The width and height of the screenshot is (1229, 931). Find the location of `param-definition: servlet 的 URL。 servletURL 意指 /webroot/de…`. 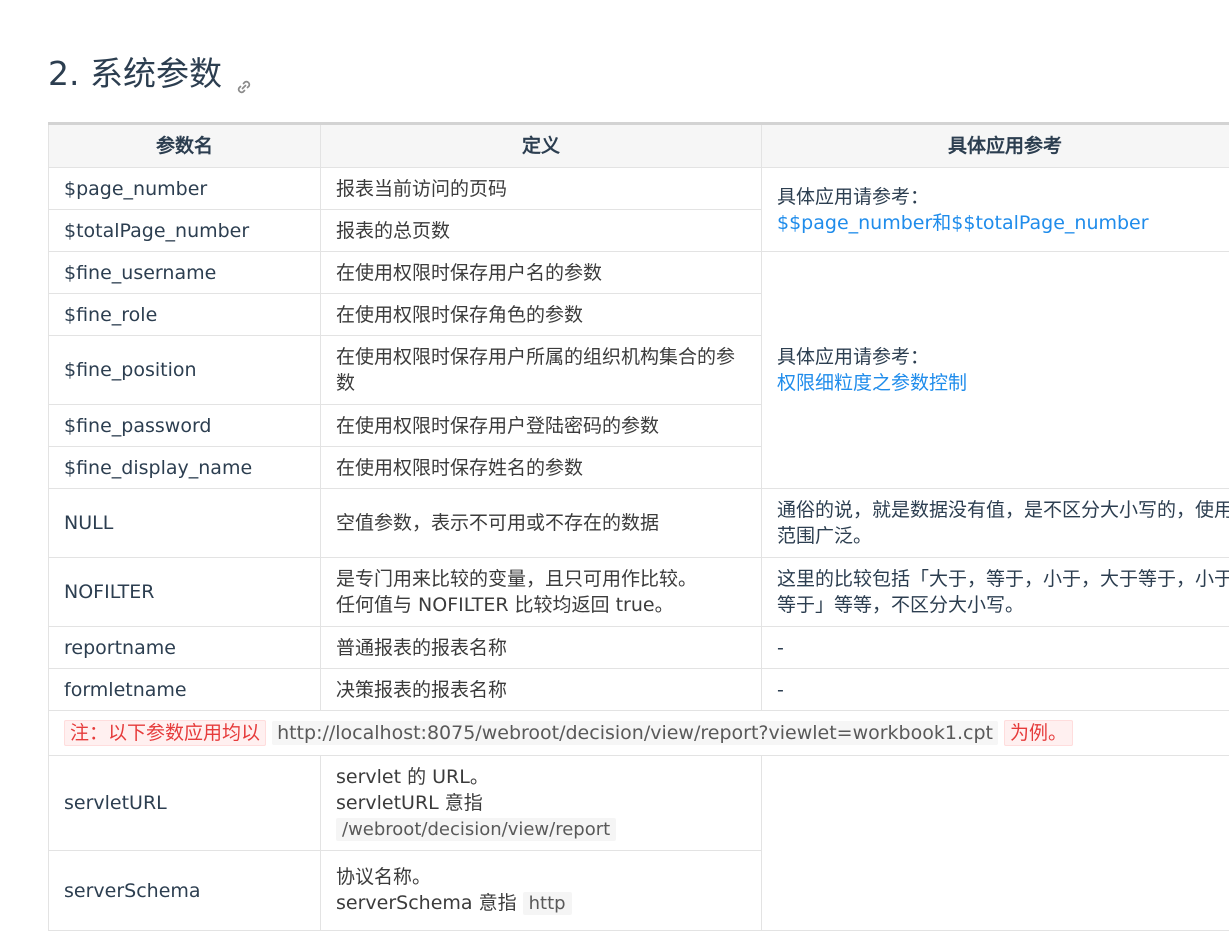

param-definition: servlet 的 URL。 servletURL 意指 /webroot/de… is located at coordinates (541, 803).